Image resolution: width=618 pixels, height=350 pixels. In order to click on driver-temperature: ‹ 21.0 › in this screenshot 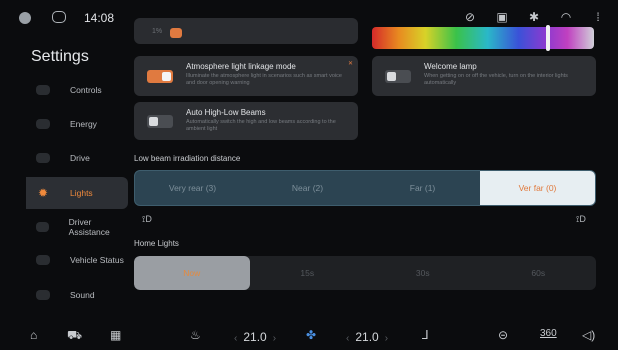, I will do `click(255, 337)`.